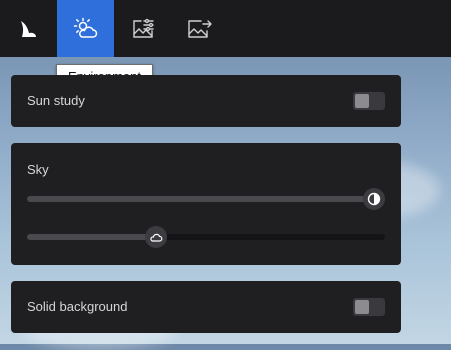  I want to click on solid-background-label: Solid background, so click(77, 306).